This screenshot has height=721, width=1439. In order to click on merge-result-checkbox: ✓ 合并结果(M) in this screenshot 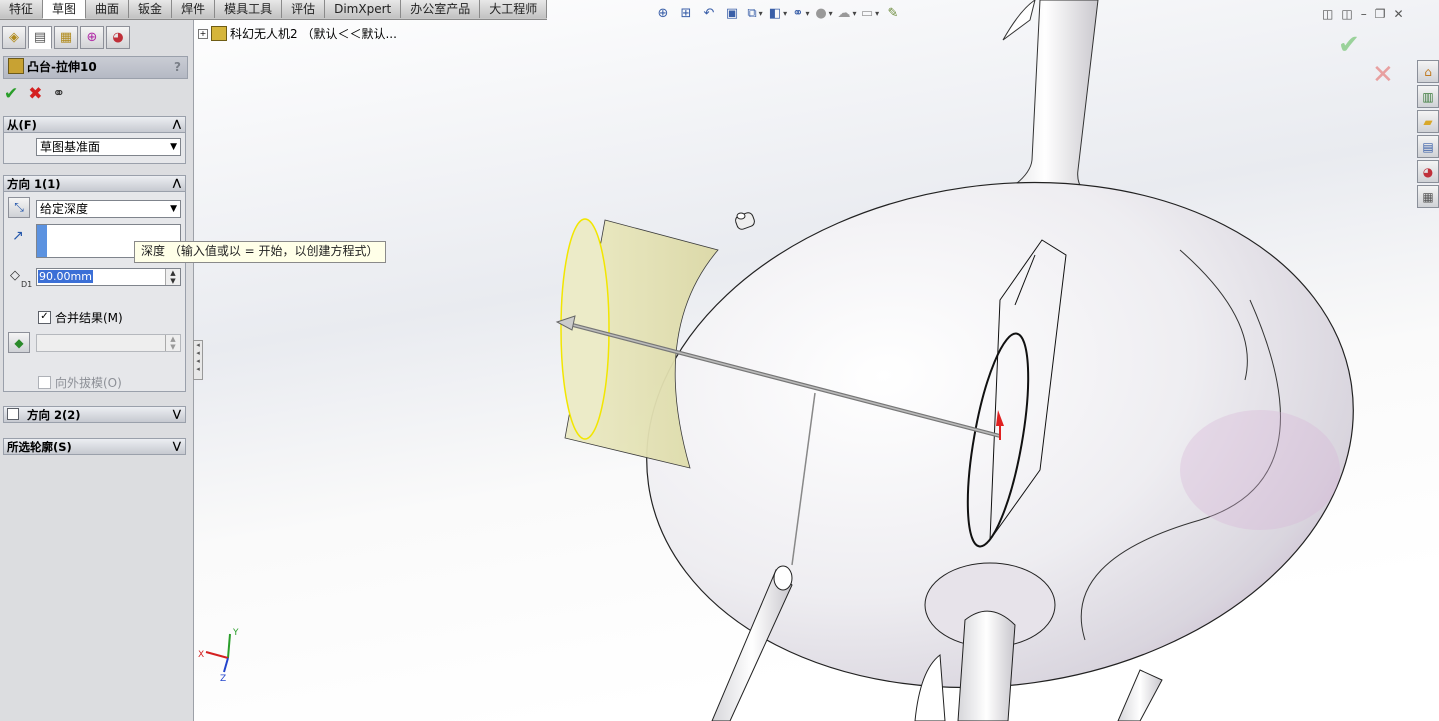, I will do `click(80, 317)`.